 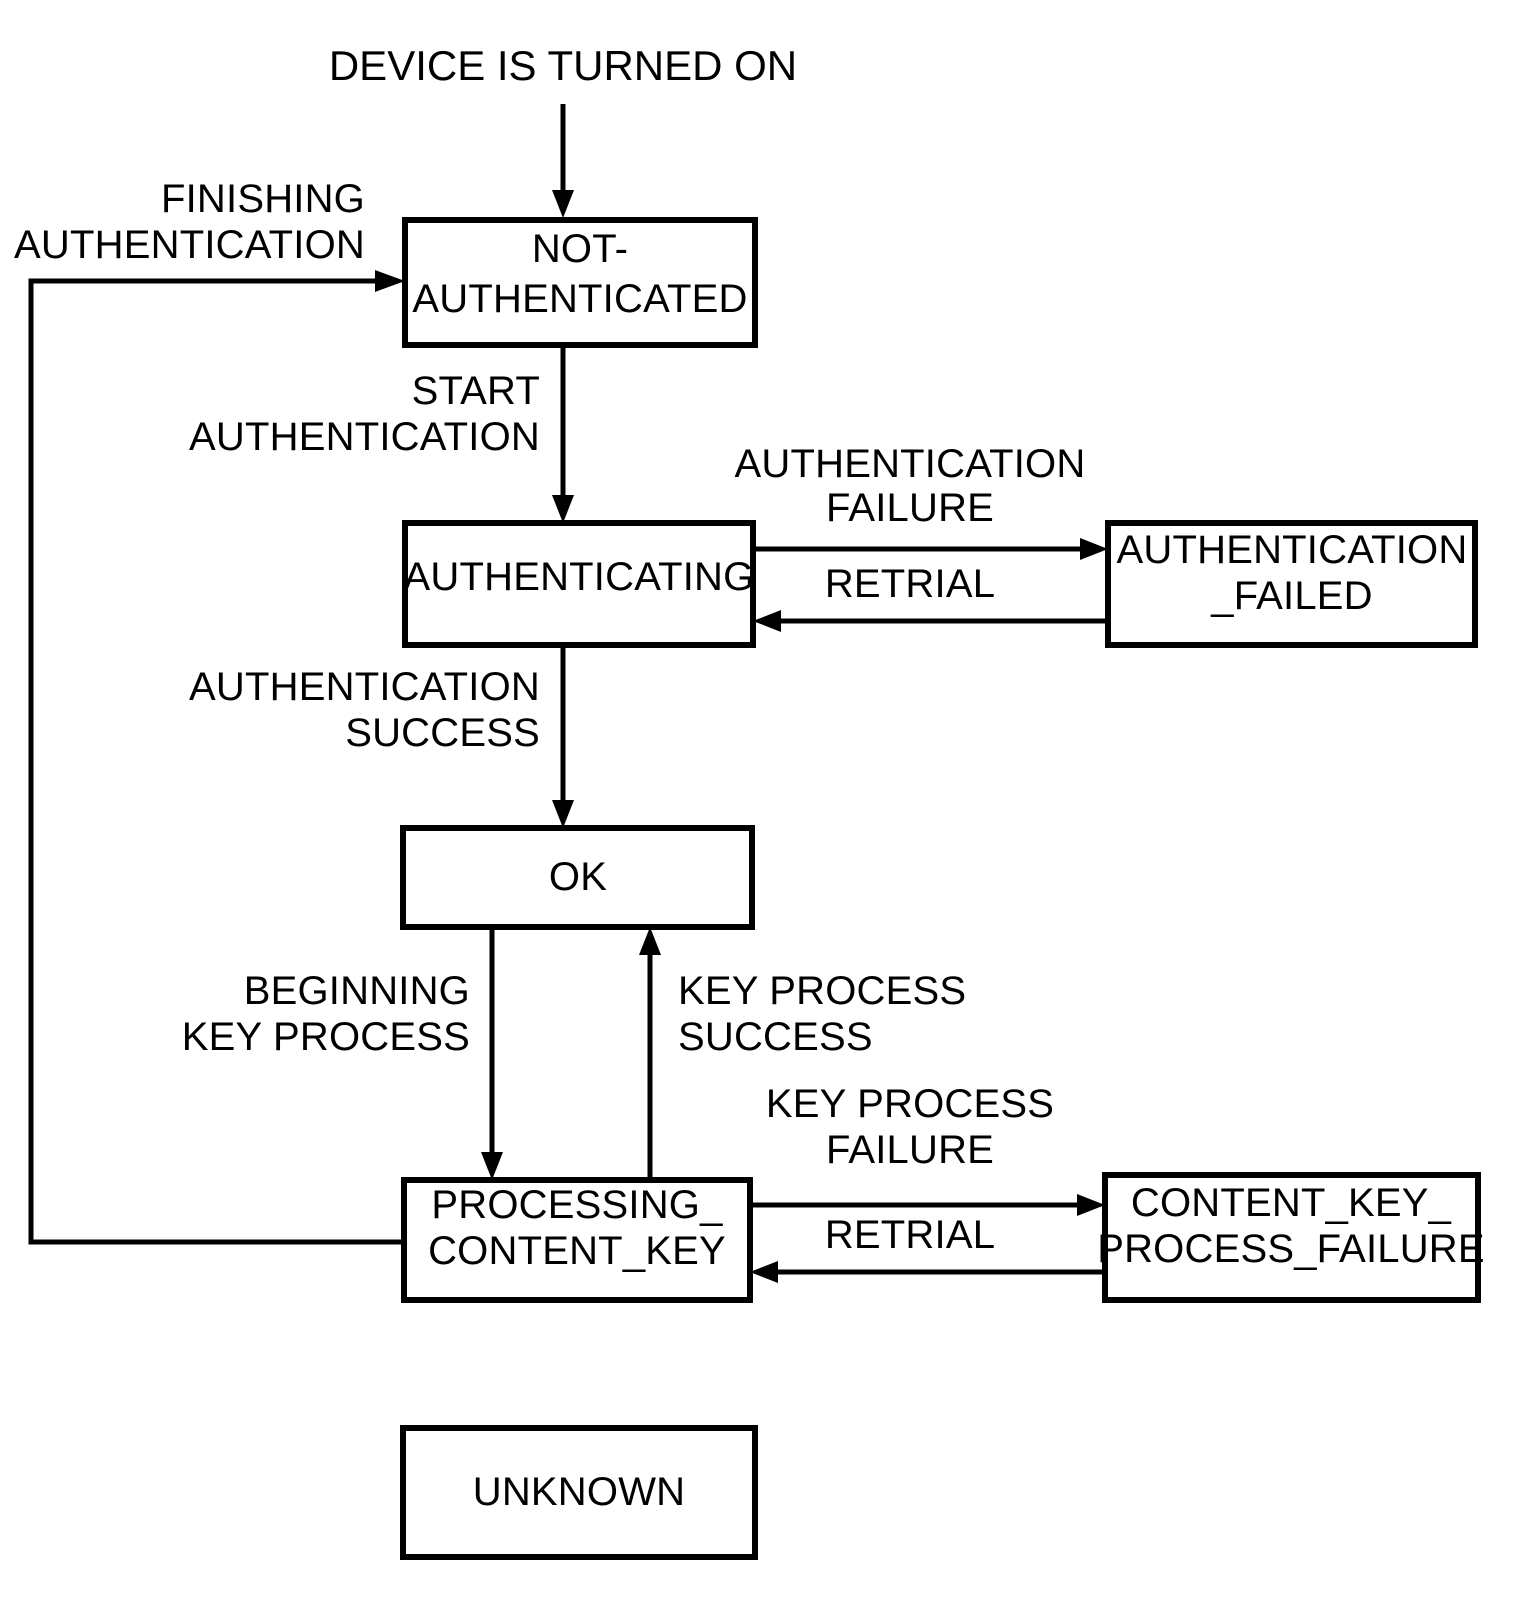 I want to click on transition-start-authentication-label-line2: AUTHENTICATION, so click(x=364, y=437).